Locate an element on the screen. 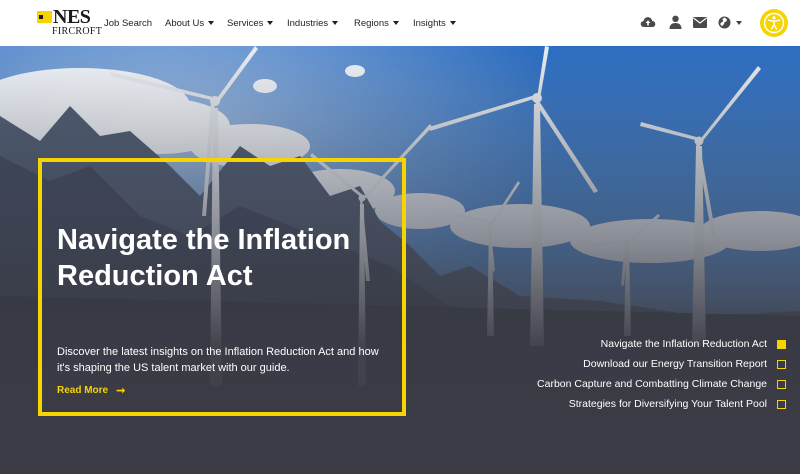 The width and height of the screenshot is (800, 474). nav-label: Insights is located at coordinates (429, 23).